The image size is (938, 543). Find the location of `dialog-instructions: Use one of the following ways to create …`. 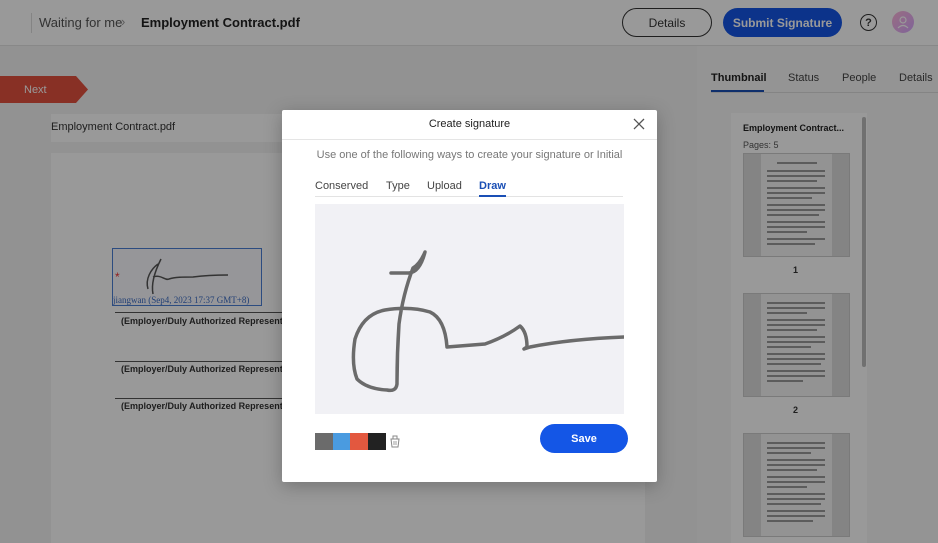

dialog-instructions: Use one of the following ways to create … is located at coordinates (469, 155).